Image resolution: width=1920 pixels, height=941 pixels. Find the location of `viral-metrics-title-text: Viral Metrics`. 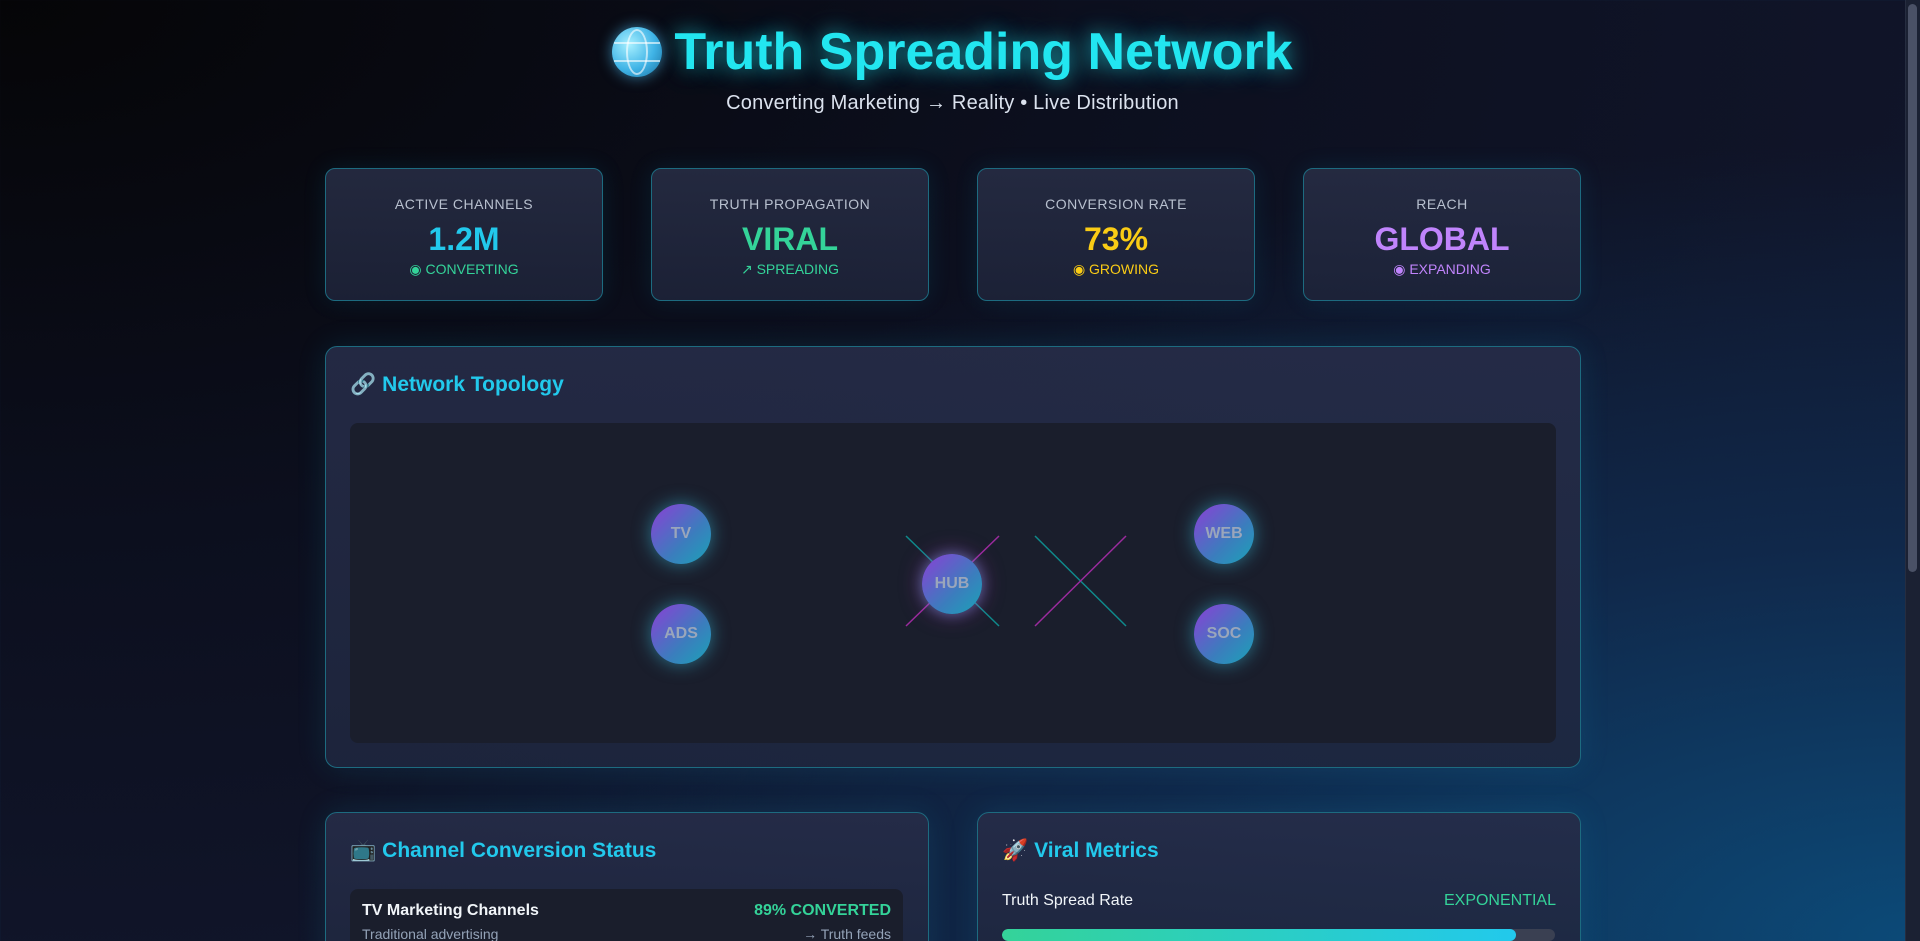

viral-metrics-title-text: Viral Metrics is located at coordinates (1096, 850).